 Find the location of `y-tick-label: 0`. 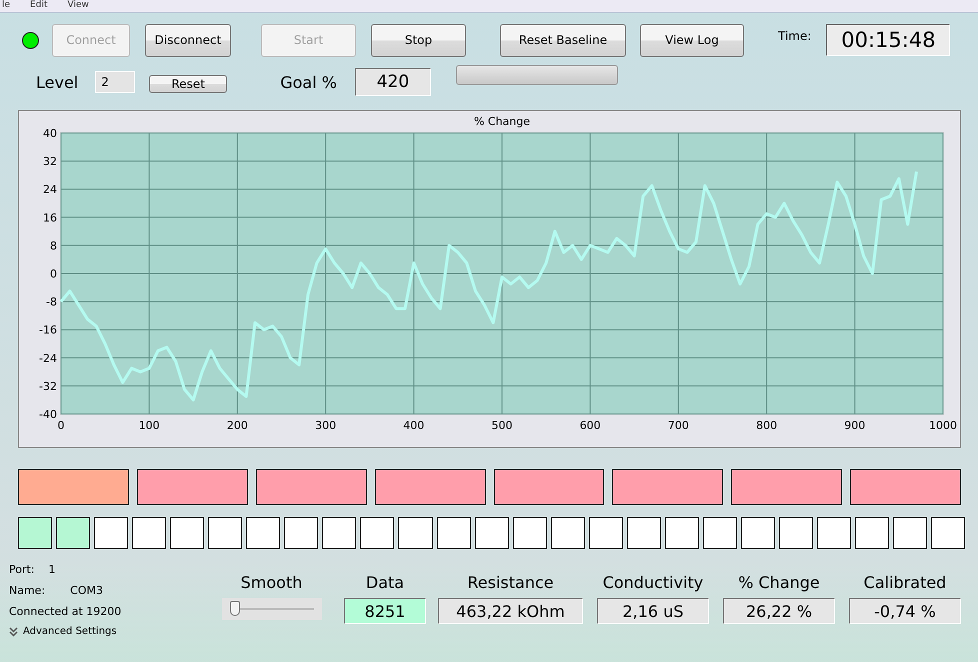

y-tick-label: 0 is located at coordinates (53, 274).